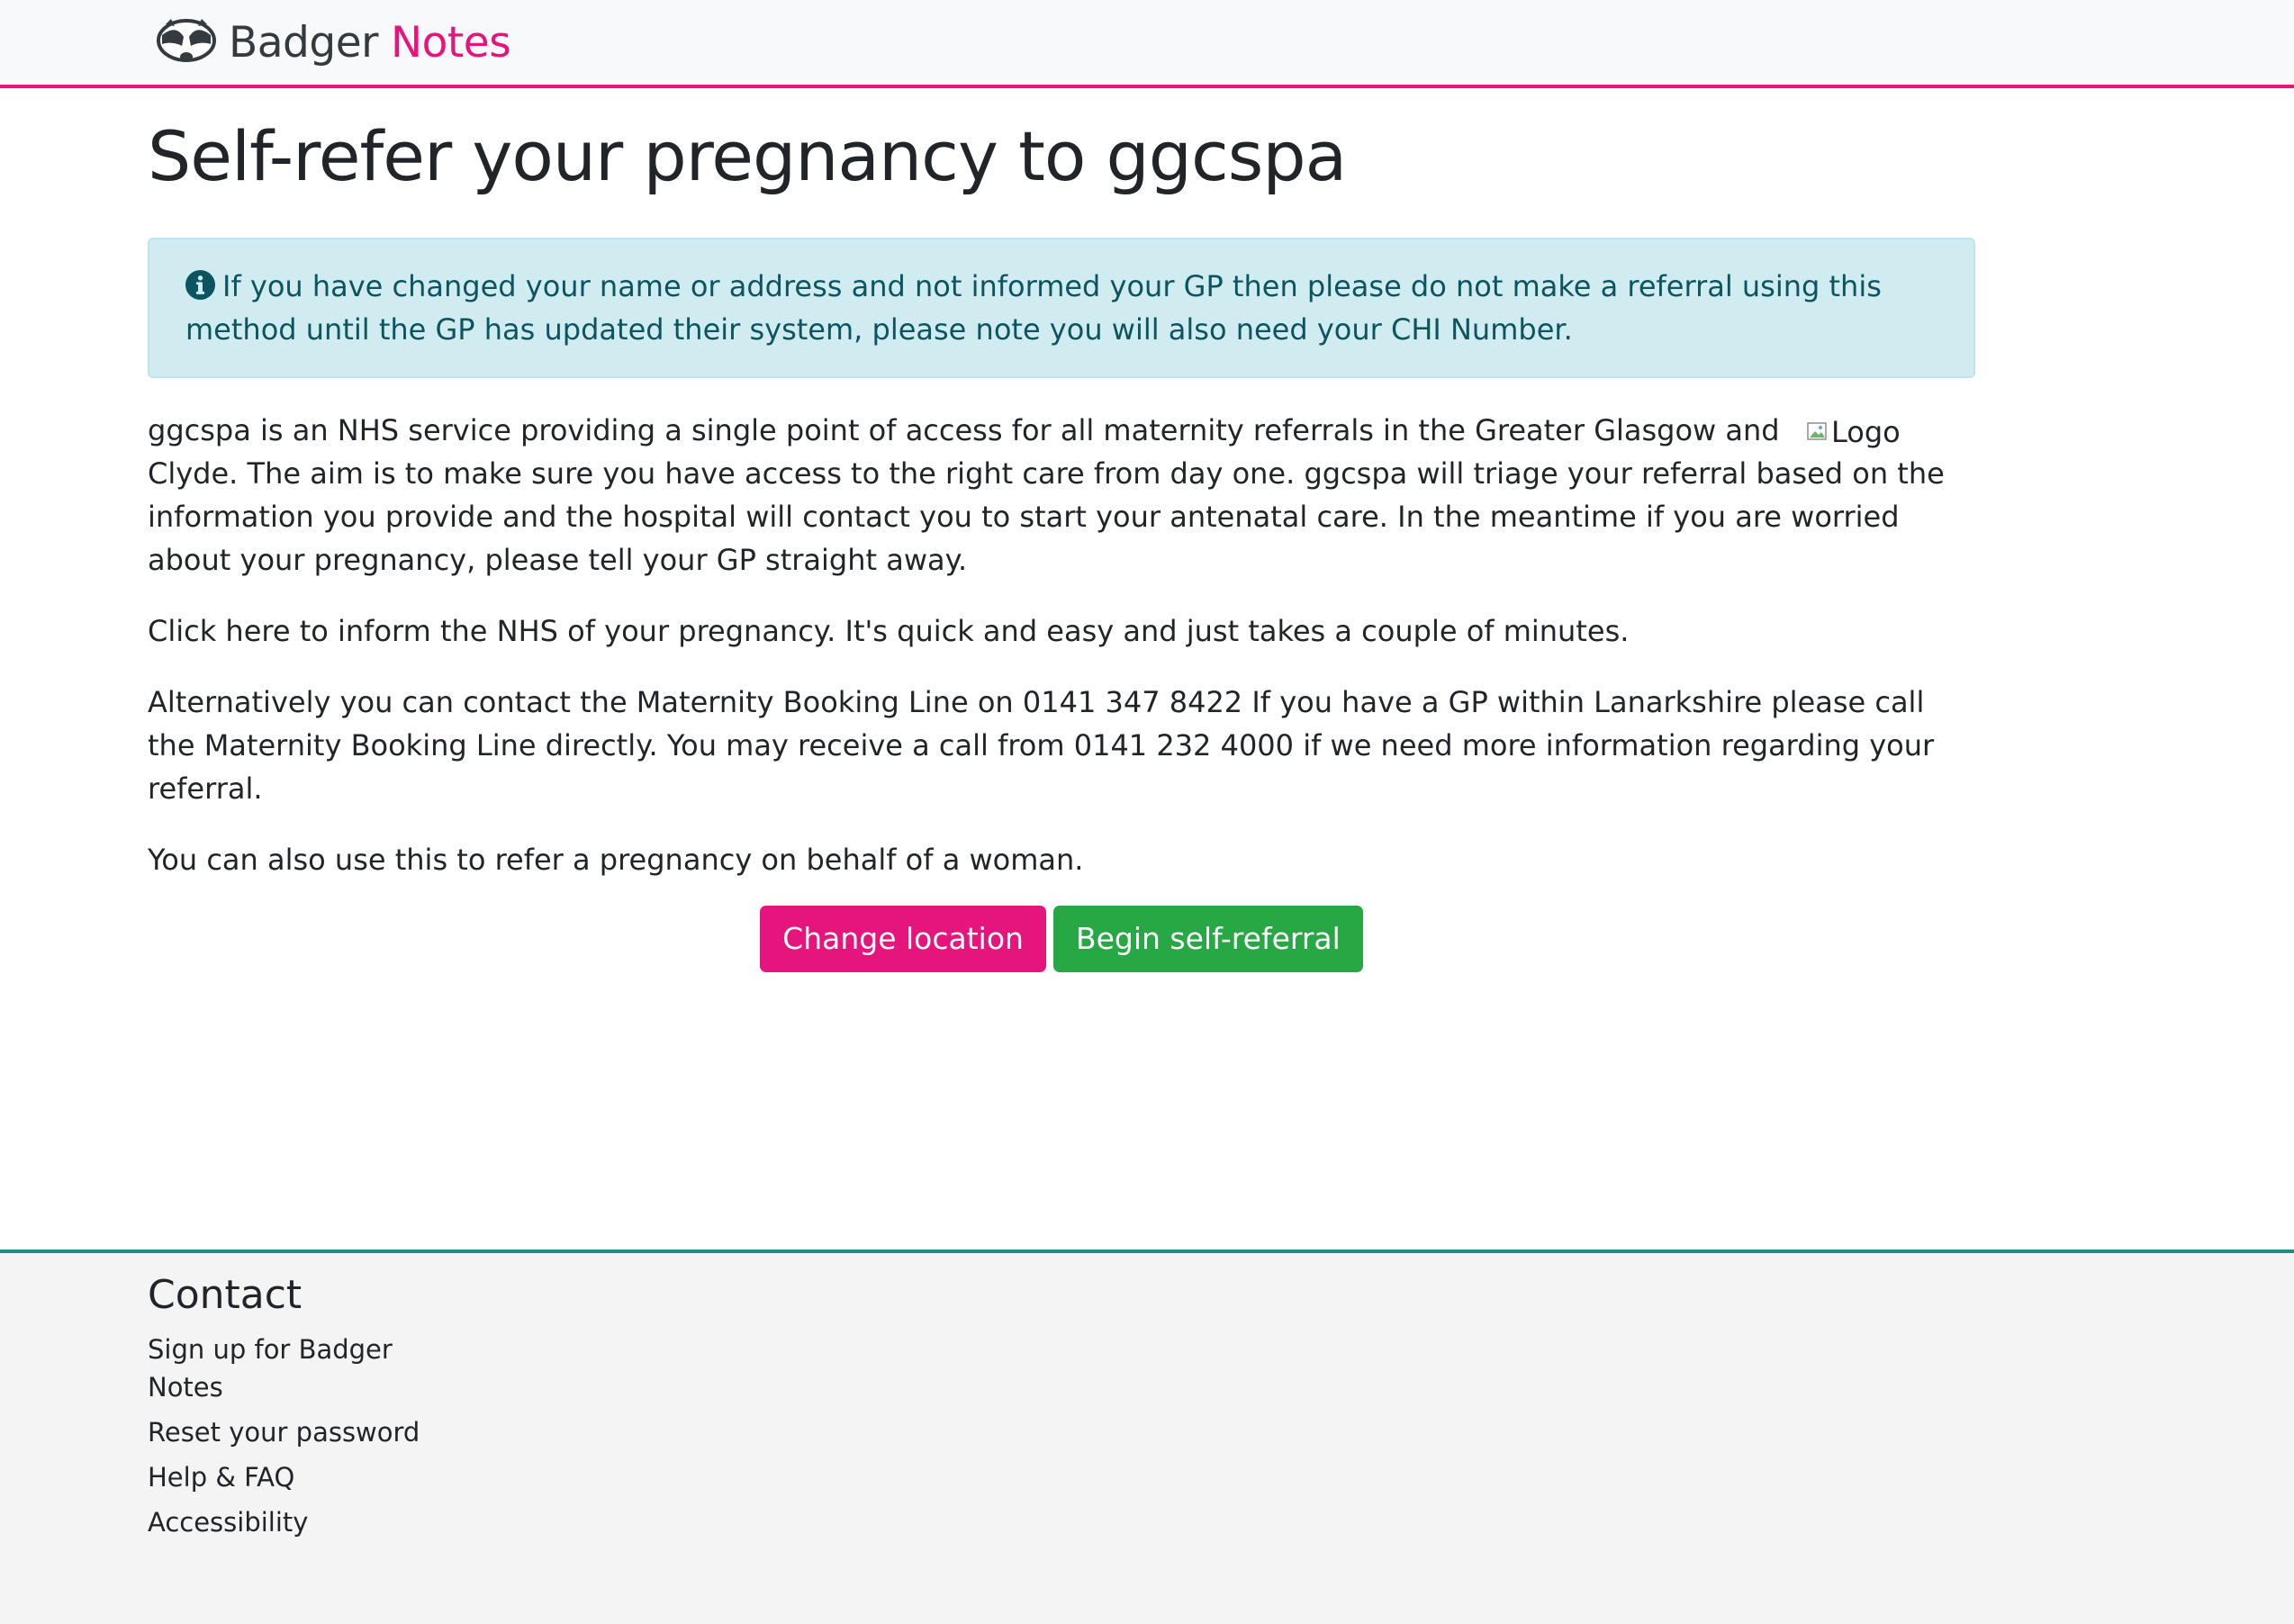 This screenshot has height=1624, width=2294. I want to click on footer-link-item: Reset your password, so click(292, 1432).